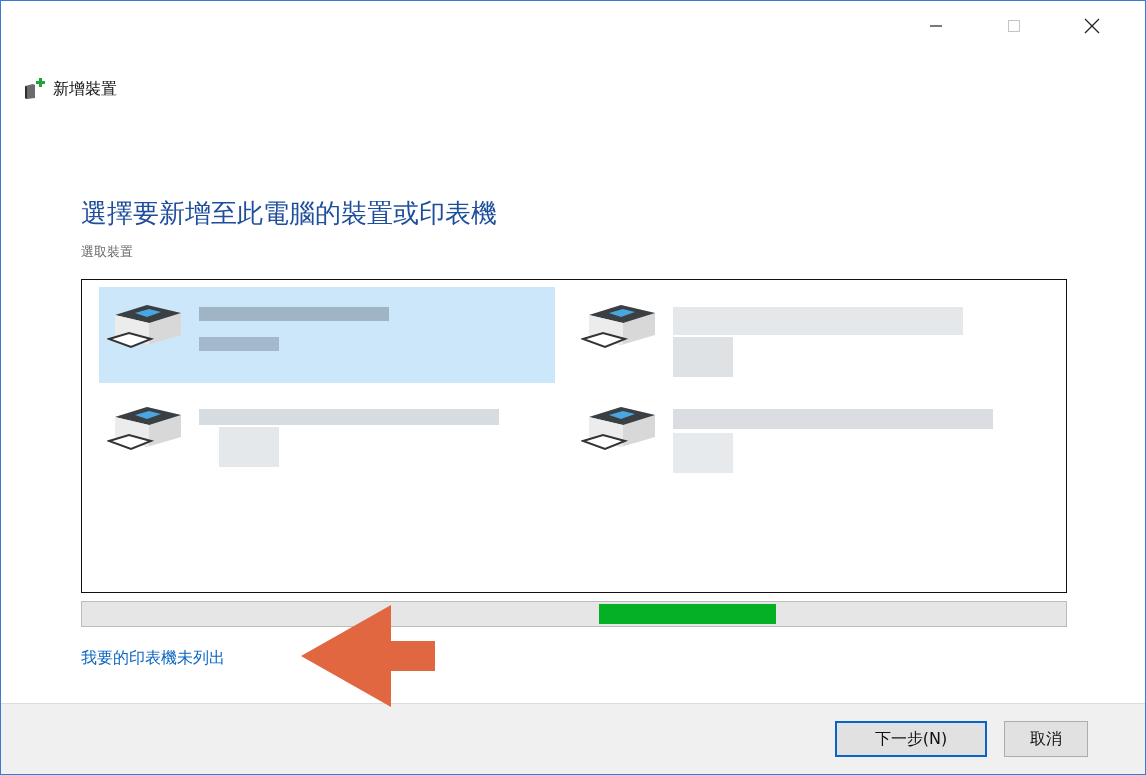 This screenshot has width=1146, height=775. Describe the element at coordinates (327, 335) in the screenshot. I see `device-item` at that location.